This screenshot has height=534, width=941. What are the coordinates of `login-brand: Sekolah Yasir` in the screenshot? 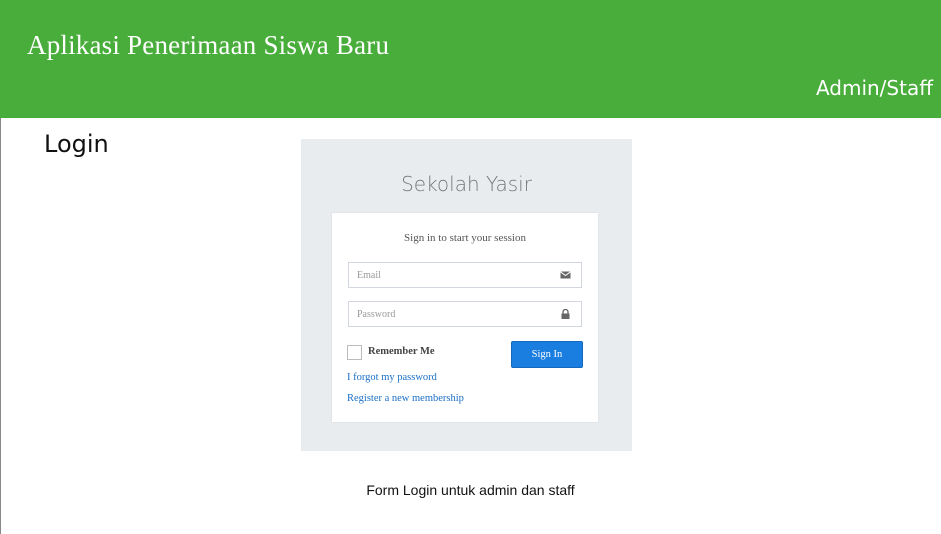 It's located at (466, 184).